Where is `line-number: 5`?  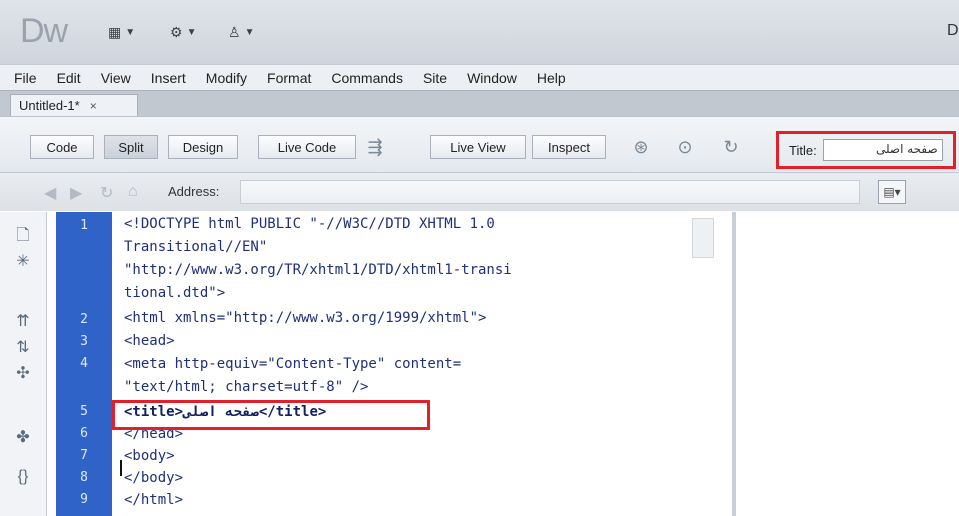 line-number: 5 is located at coordinates (84, 411).